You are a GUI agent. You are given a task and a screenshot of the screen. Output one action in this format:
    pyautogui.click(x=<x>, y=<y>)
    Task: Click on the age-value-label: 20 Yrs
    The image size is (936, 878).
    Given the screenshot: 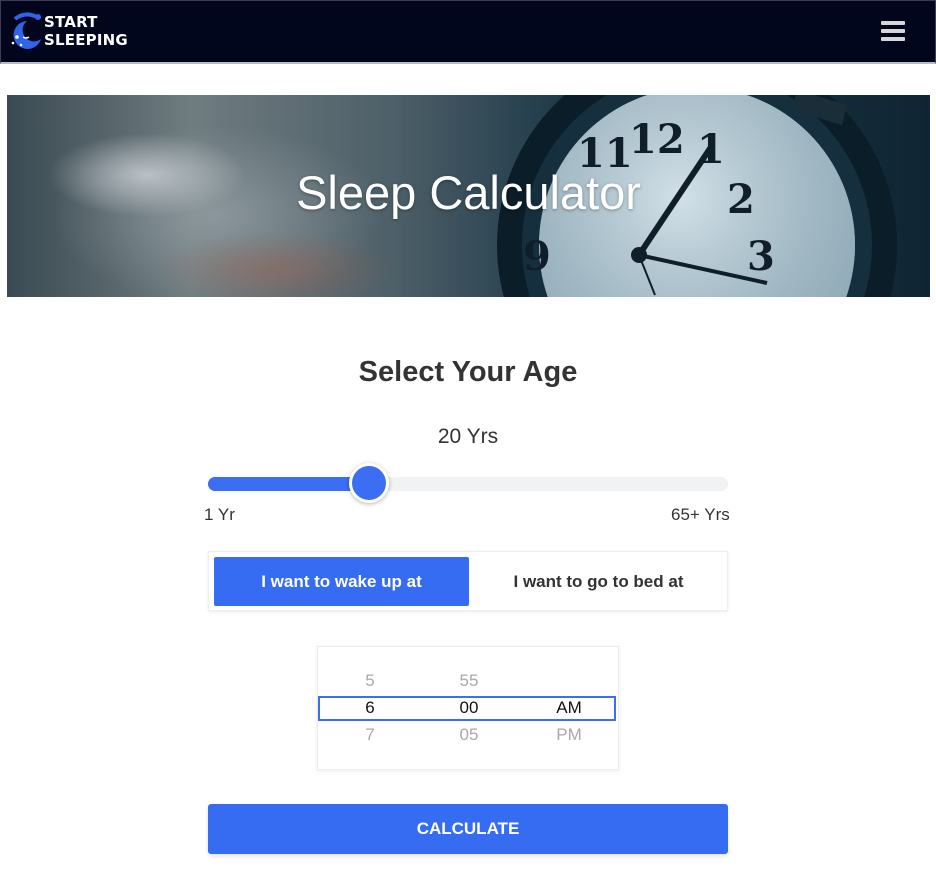 What is the action you would take?
    pyautogui.click(x=468, y=436)
    